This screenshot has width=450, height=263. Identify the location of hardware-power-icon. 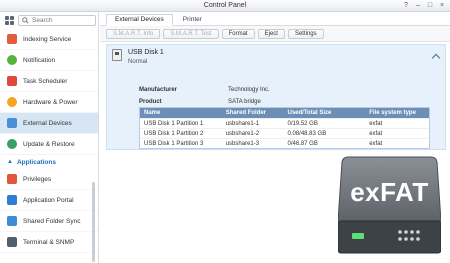
(12, 102).